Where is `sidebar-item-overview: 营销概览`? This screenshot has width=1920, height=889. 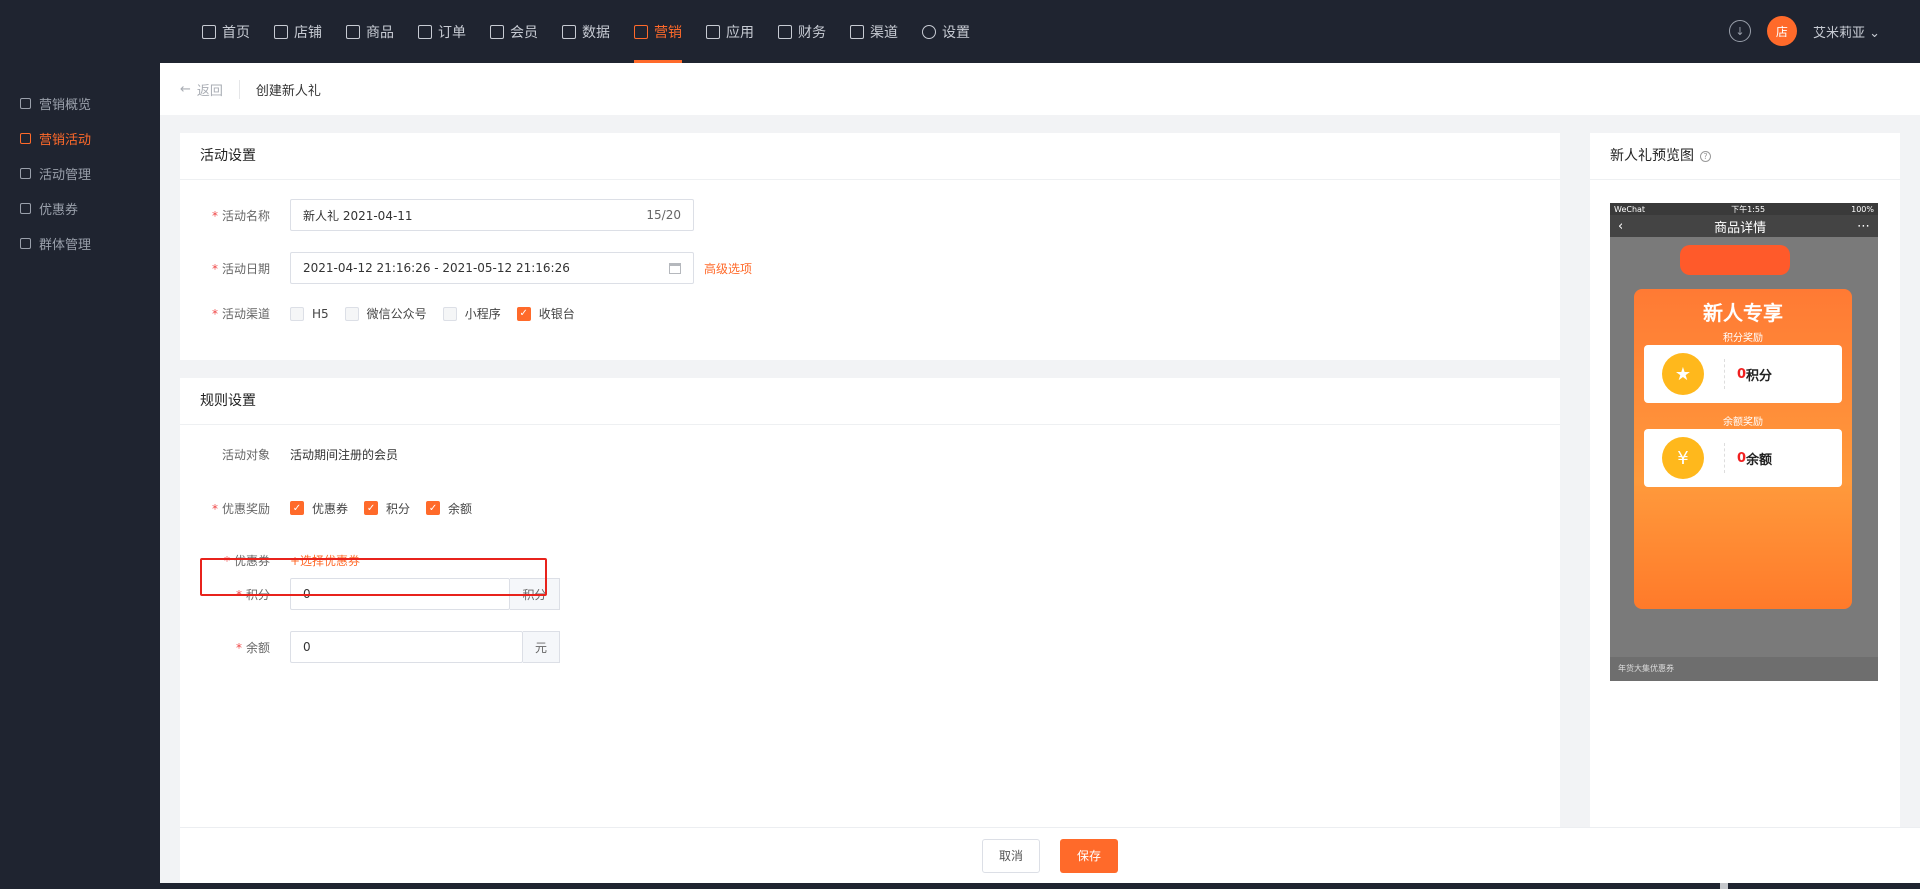 sidebar-item-overview: 营销概览 is located at coordinates (80, 103).